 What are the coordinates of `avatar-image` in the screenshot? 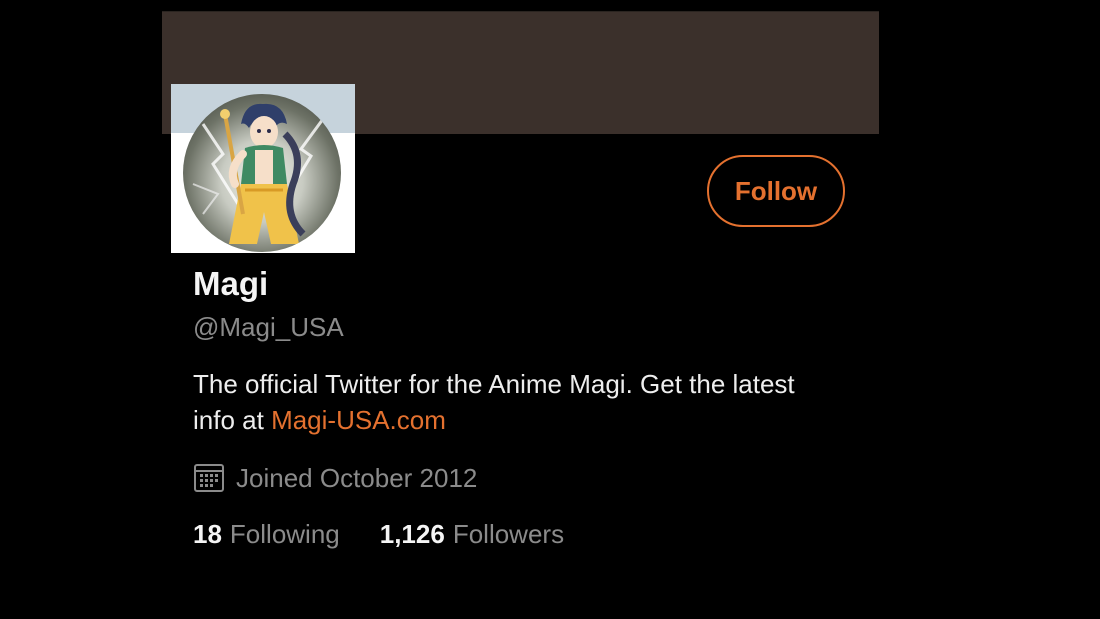 It's located at (262, 173).